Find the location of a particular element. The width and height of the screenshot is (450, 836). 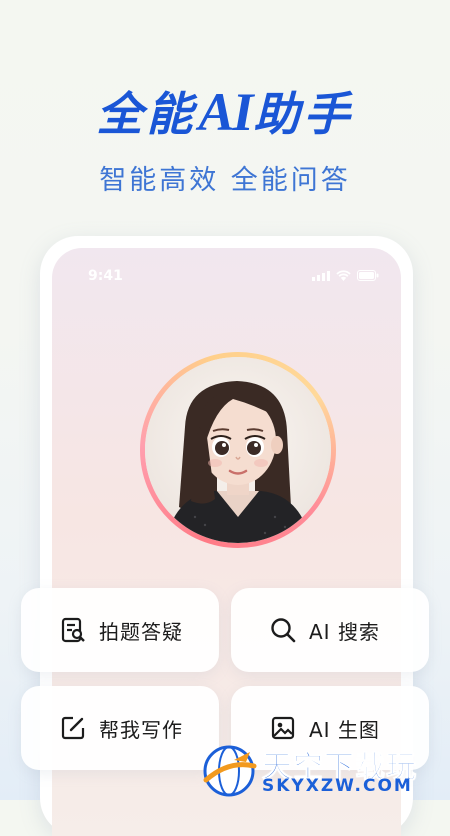

edit-icon is located at coordinates (73, 728).